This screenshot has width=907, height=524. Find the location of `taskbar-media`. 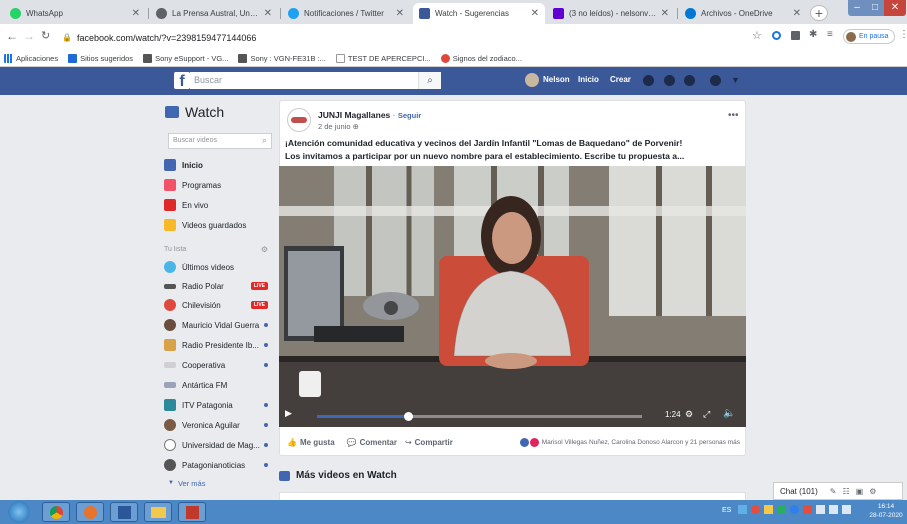

taskbar-media is located at coordinates (90, 512).